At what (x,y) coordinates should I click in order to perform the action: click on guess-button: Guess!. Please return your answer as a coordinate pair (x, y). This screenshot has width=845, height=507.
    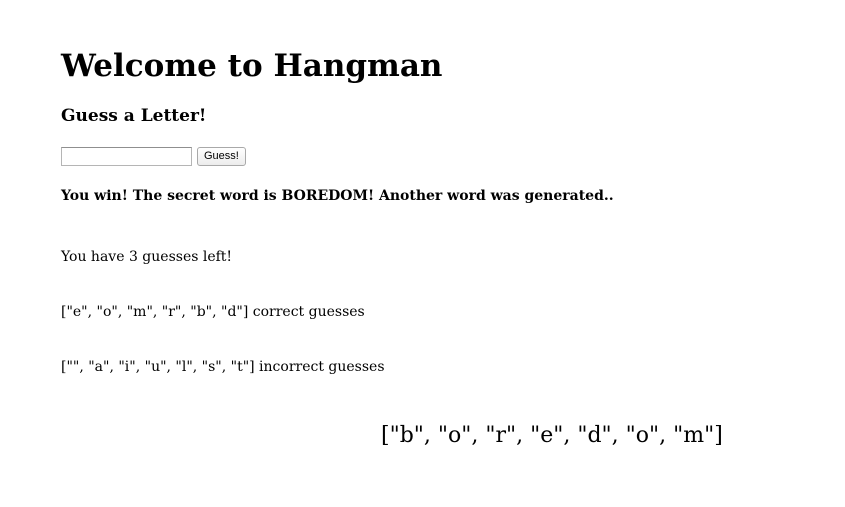
    Looking at the image, I should click on (221, 156).